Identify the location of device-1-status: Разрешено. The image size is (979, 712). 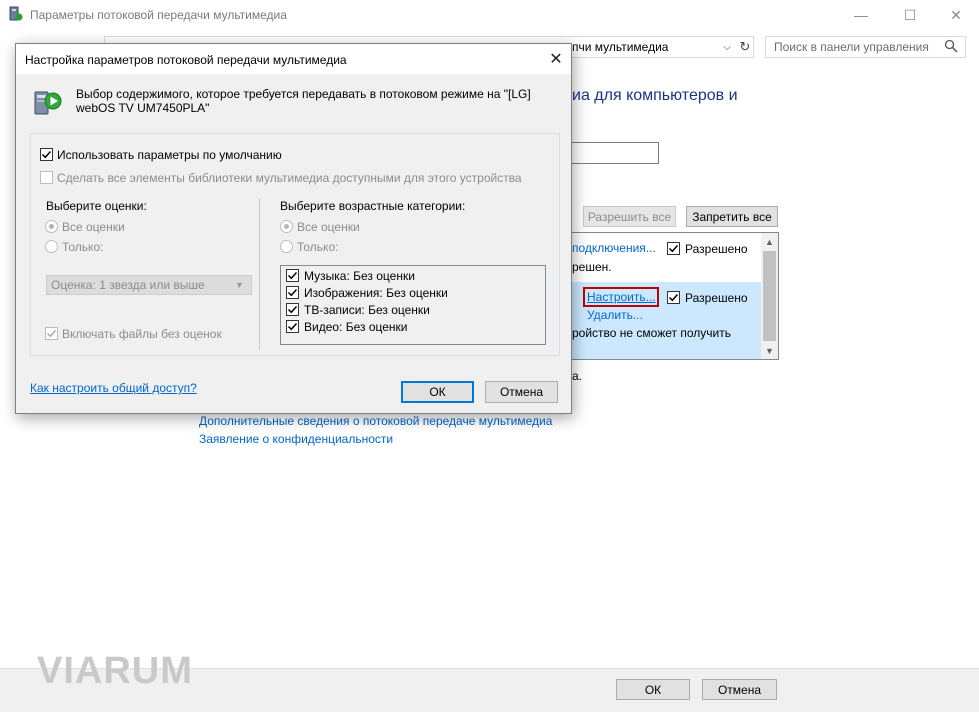
(716, 249).